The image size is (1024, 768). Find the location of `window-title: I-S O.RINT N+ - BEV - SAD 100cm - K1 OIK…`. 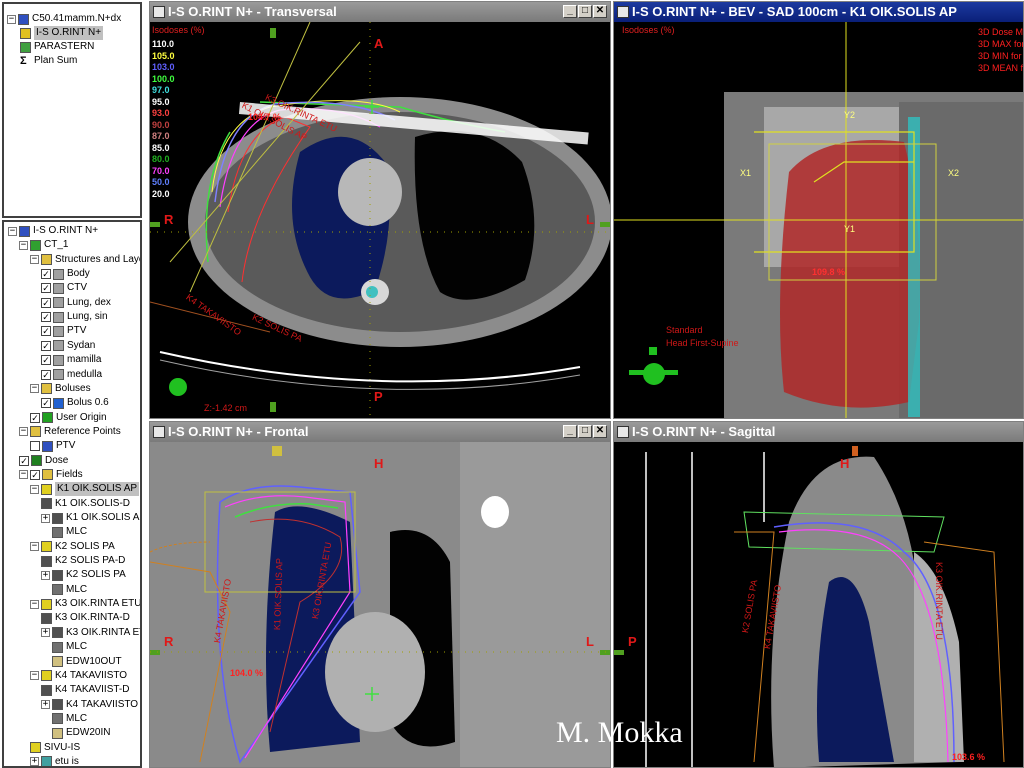

window-title: I-S O.RINT N+ - BEV - SAD 100cm - K1 OIK… is located at coordinates (794, 11).